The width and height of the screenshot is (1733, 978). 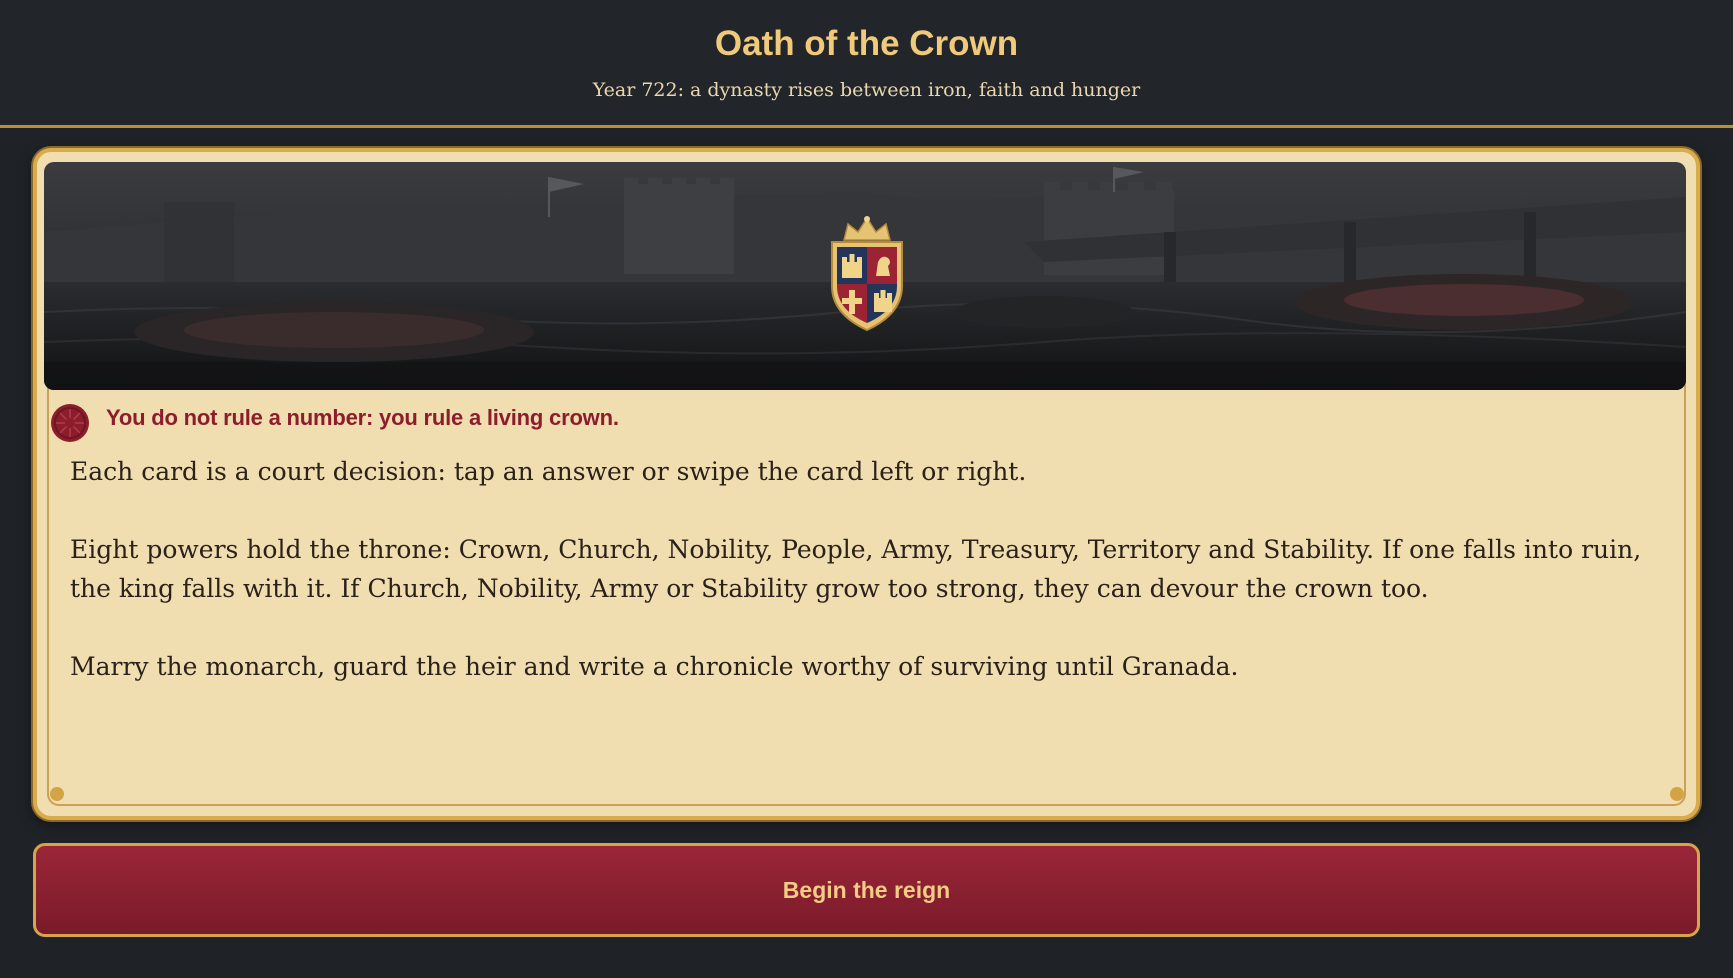 I want to click on begin-reign-label: Begin the reign, so click(x=866, y=889).